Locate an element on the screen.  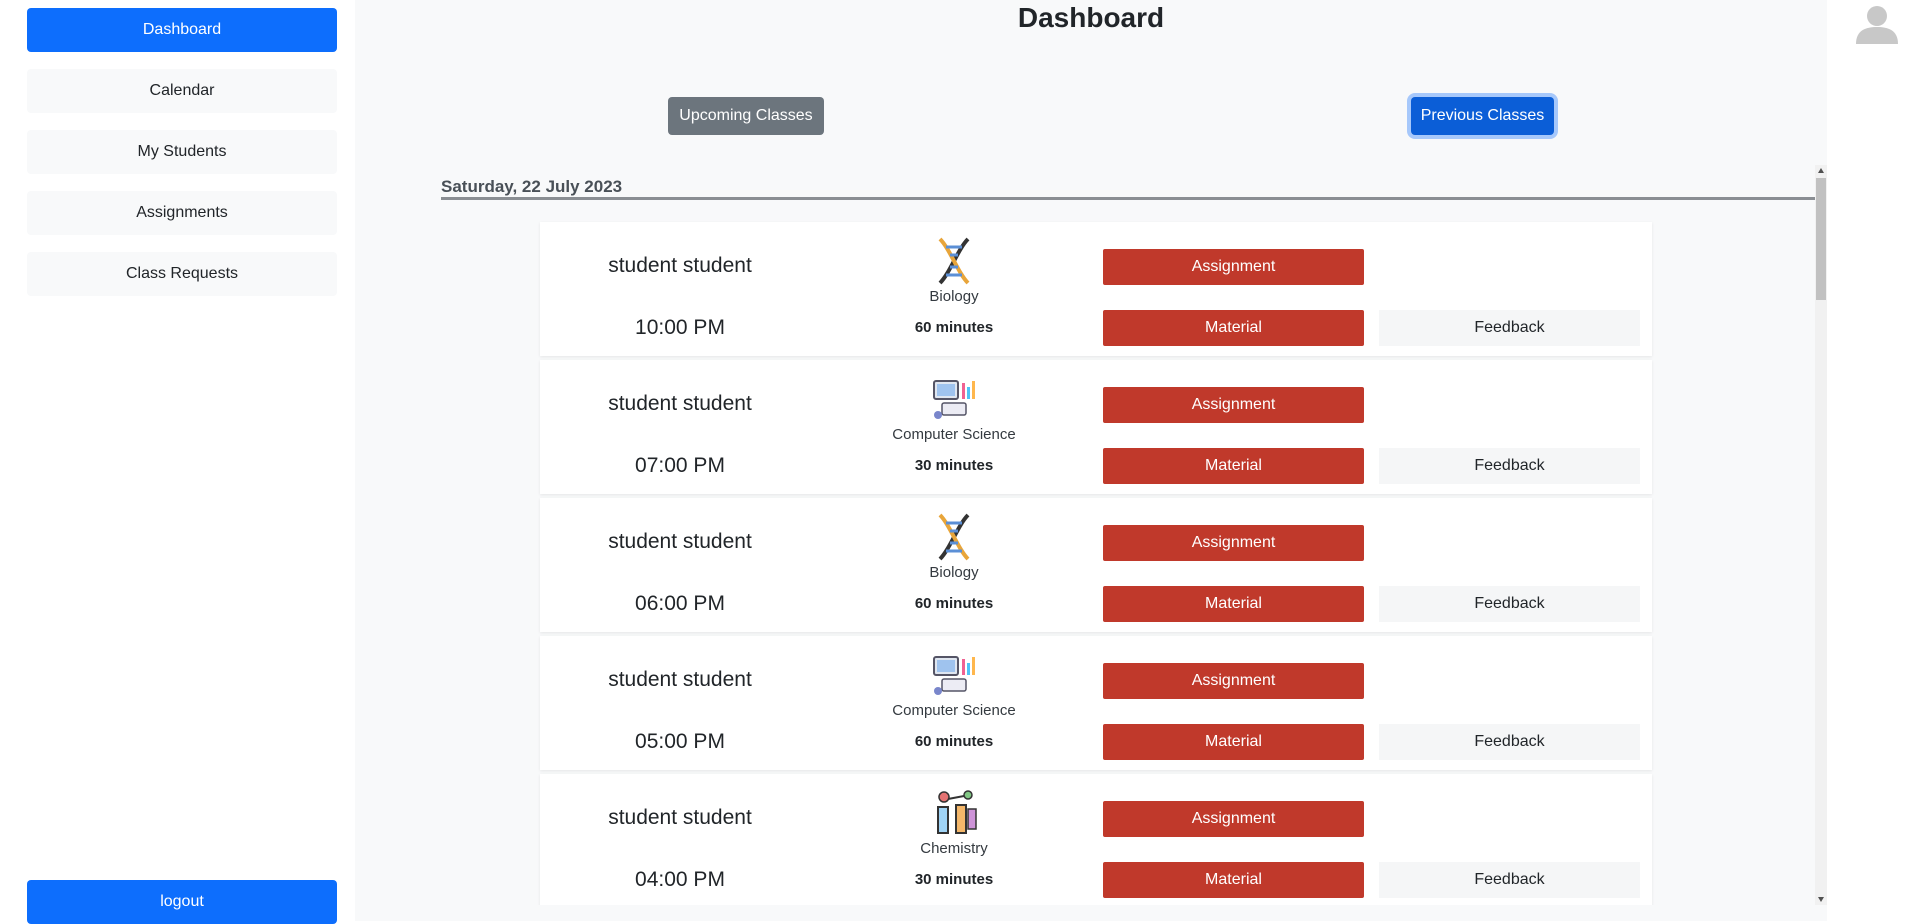
class-time: 07:00 PM is located at coordinates (680, 465).